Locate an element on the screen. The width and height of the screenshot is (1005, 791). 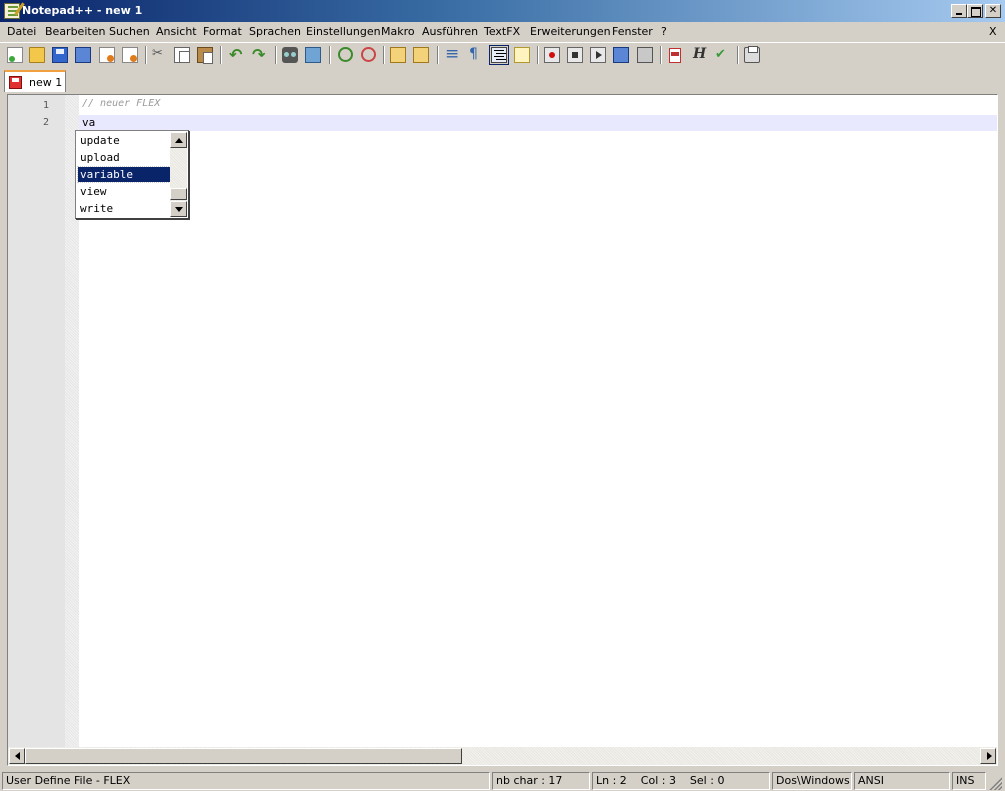
menu-sprachen: Sprachen is located at coordinates (275, 31).